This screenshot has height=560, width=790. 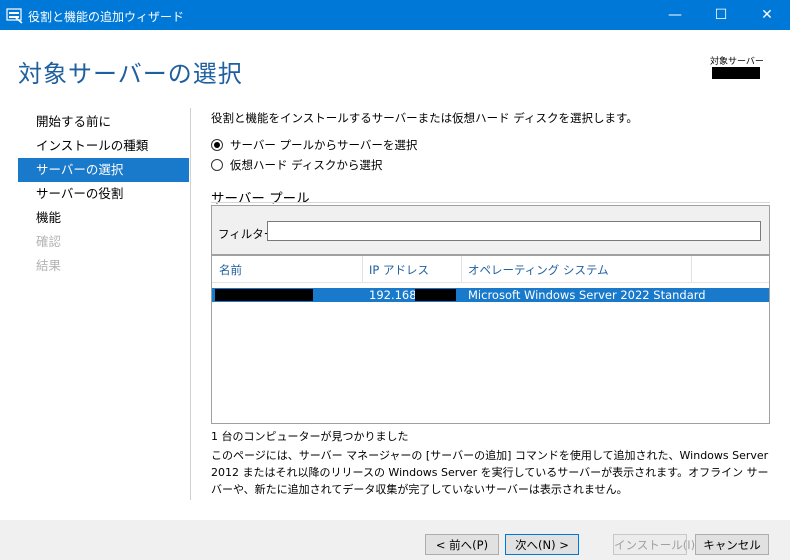 I want to click on table-header: 名前 IP アドレス オペレーティング システム, so click(x=490, y=269).